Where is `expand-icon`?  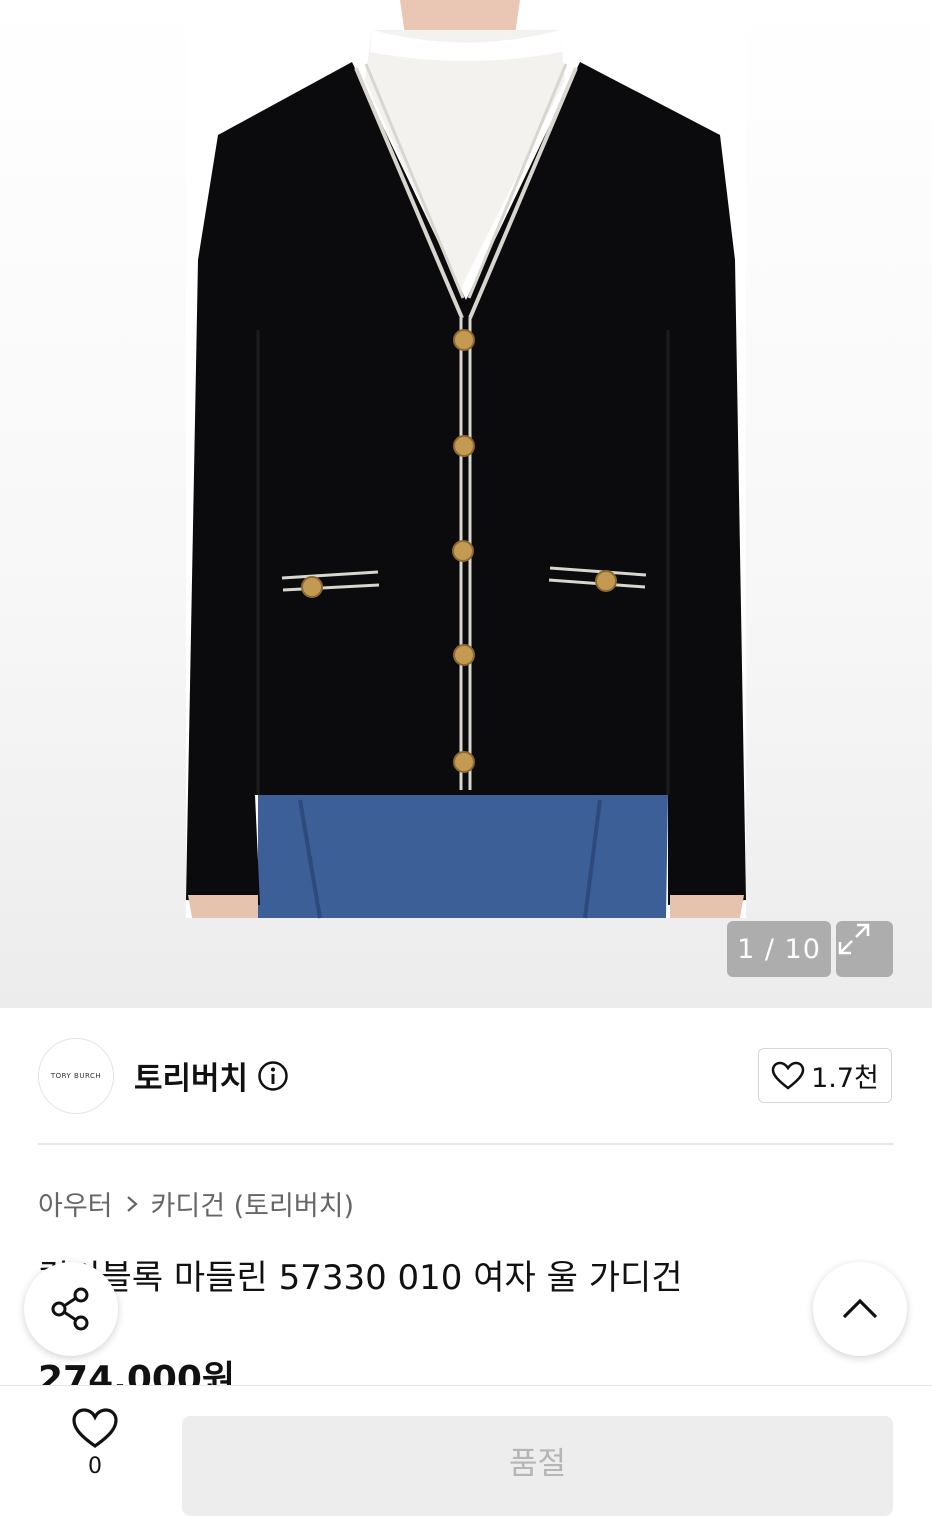 expand-icon is located at coordinates (854, 939).